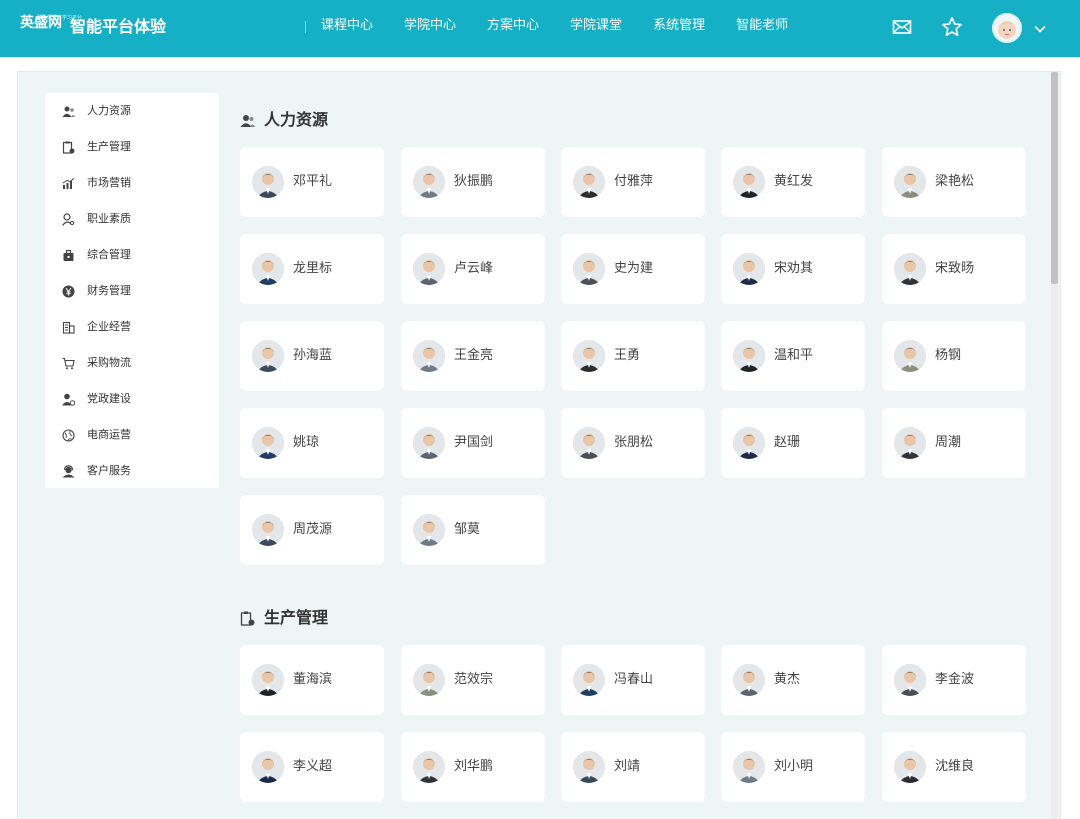 The height and width of the screenshot is (819, 1080). I want to click on teacher-card: 杨钢, so click(954, 356).